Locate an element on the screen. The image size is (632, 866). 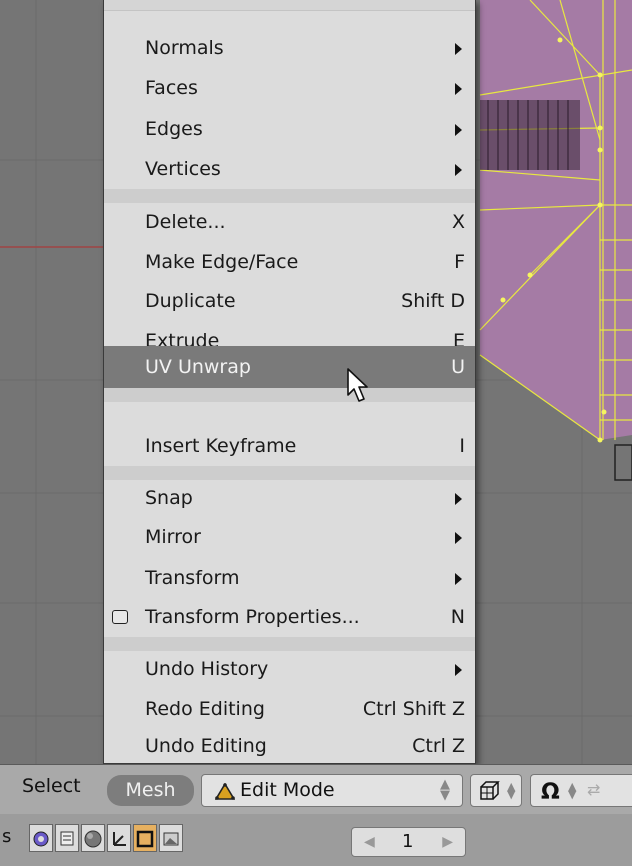
pivot-omega-icon: Ω is located at coordinates (550, 791).